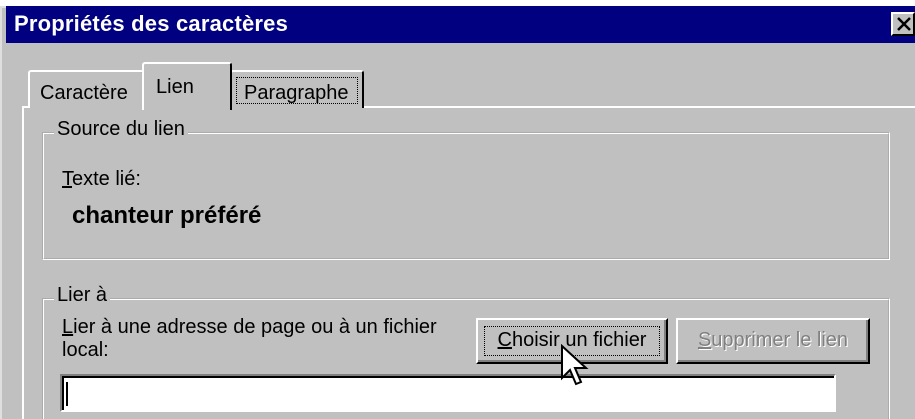 Image resolution: width=915 pixels, height=419 pixels. I want to click on tab-caractere: Caractère, so click(86, 89).